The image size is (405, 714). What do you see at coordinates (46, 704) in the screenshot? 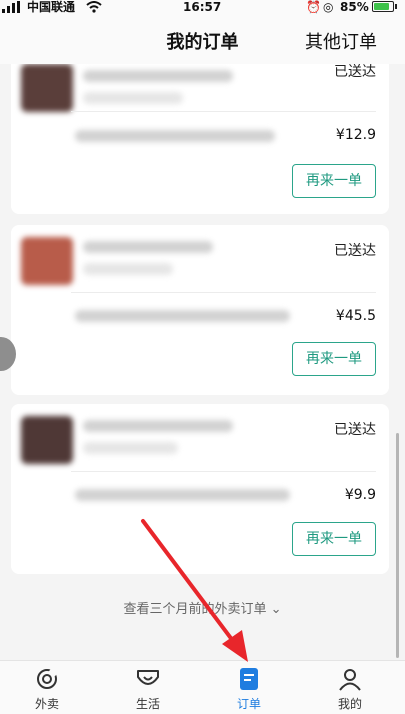
I see `tab-label: 外卖` at bounding box center [46, 704].